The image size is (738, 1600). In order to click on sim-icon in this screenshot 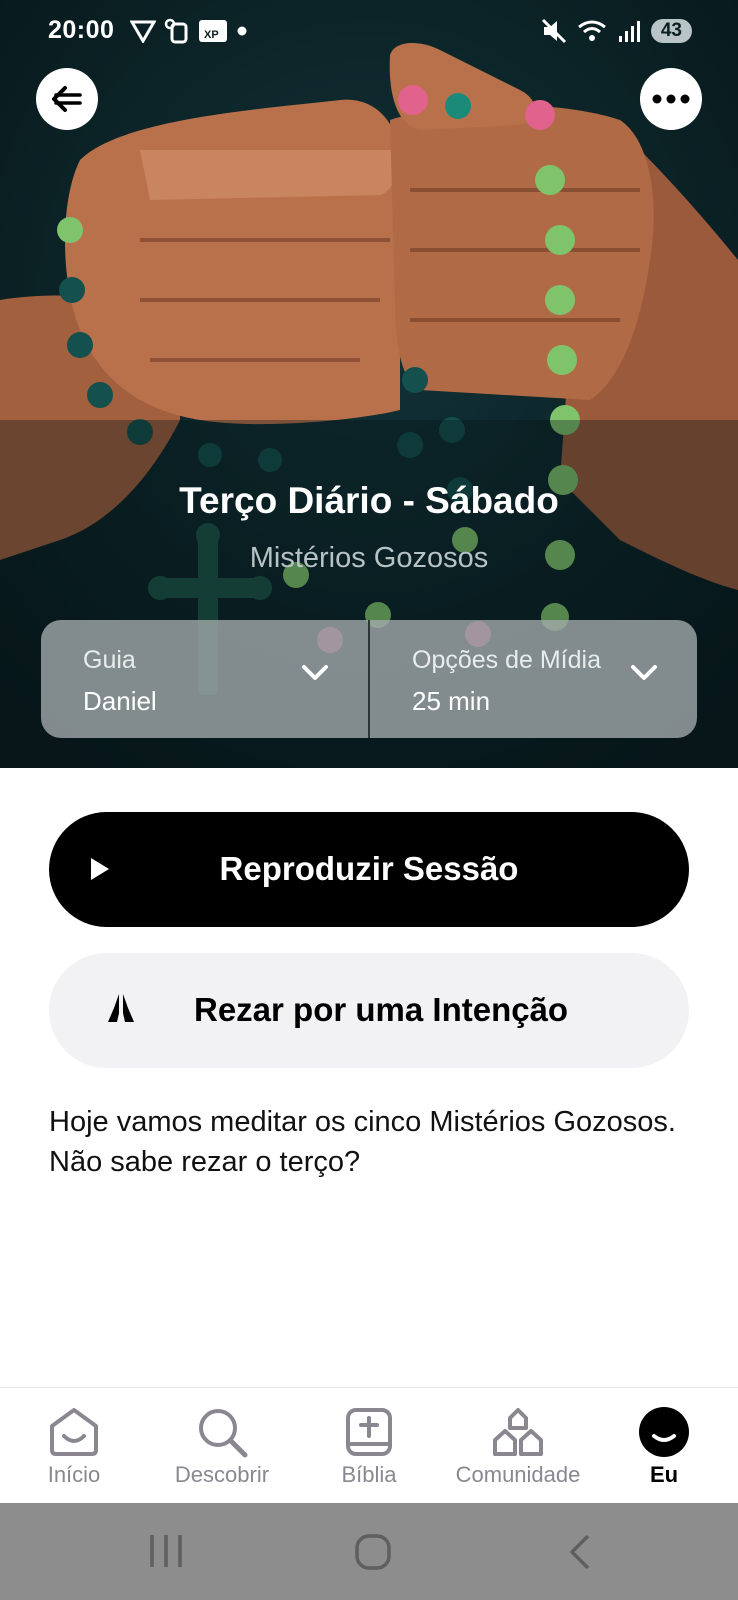, I will do `click(176, 31)`.